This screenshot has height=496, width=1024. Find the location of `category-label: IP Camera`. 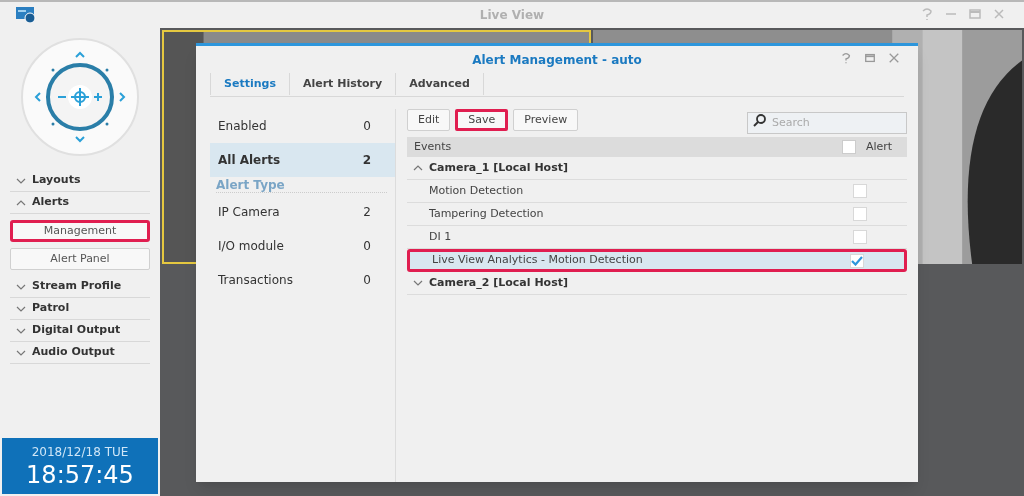

category-label: IP Camera is located at coordinates (249, 212).